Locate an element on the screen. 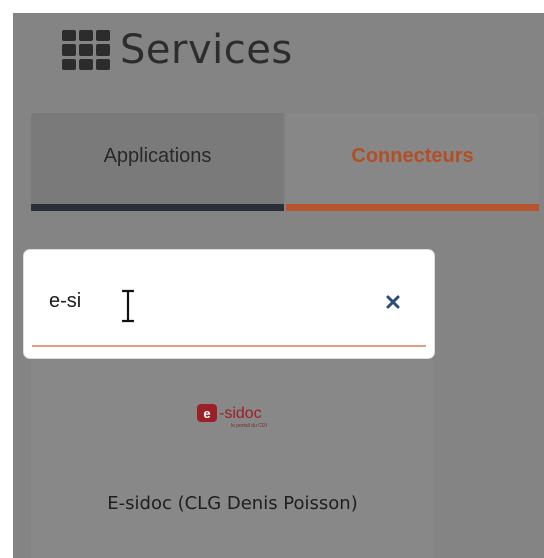 Image resolution: width=544 pixels, height=558 pixels. search-input-value: e-si is located at coordinates (65, 300).